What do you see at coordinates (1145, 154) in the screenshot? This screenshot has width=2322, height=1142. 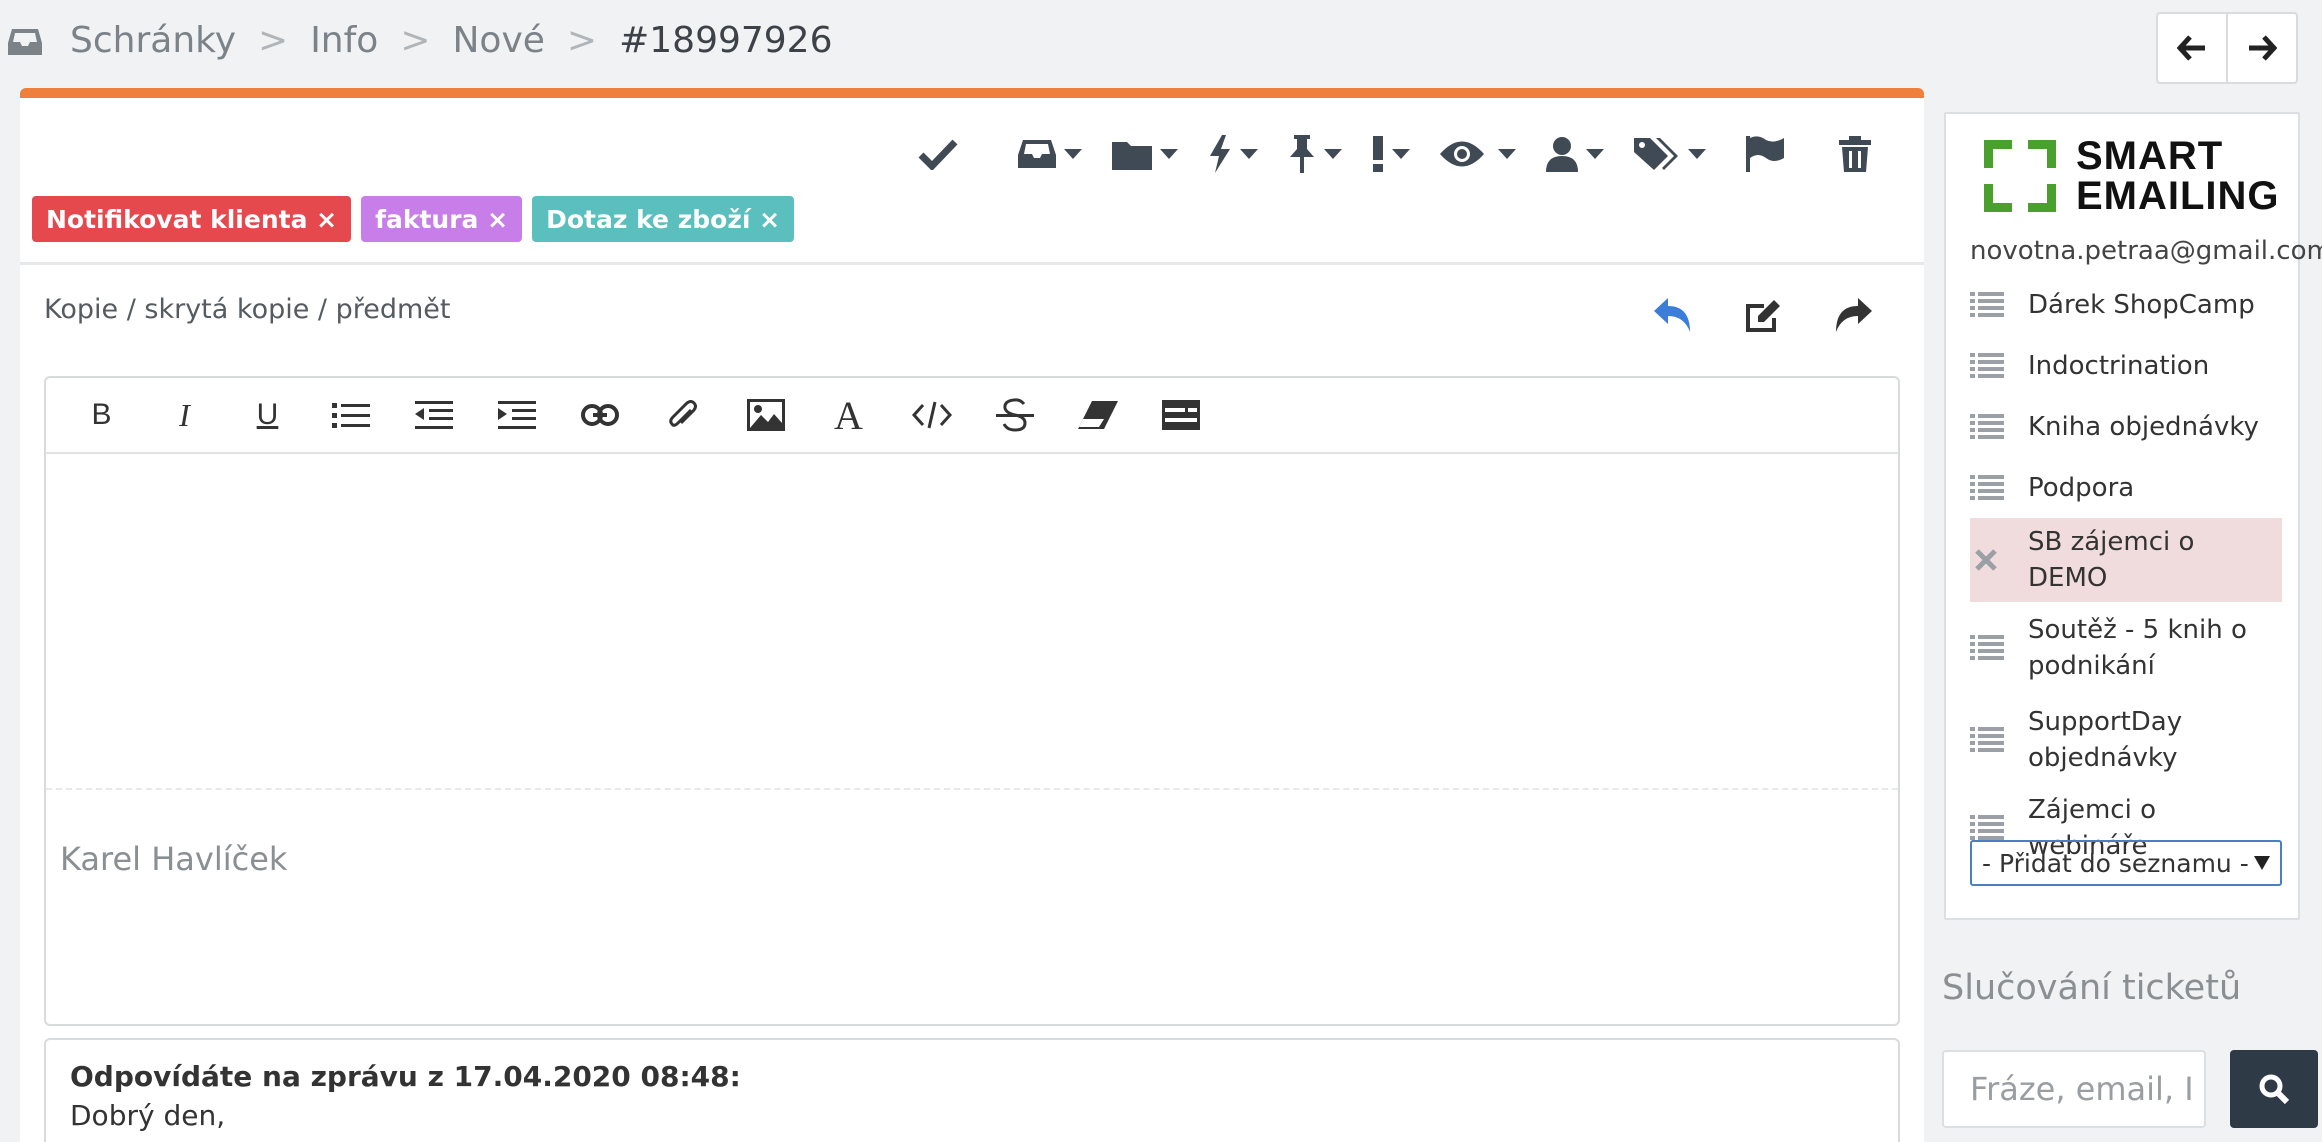 I see `folder-dropdown` at bounding box center [1145, 154].